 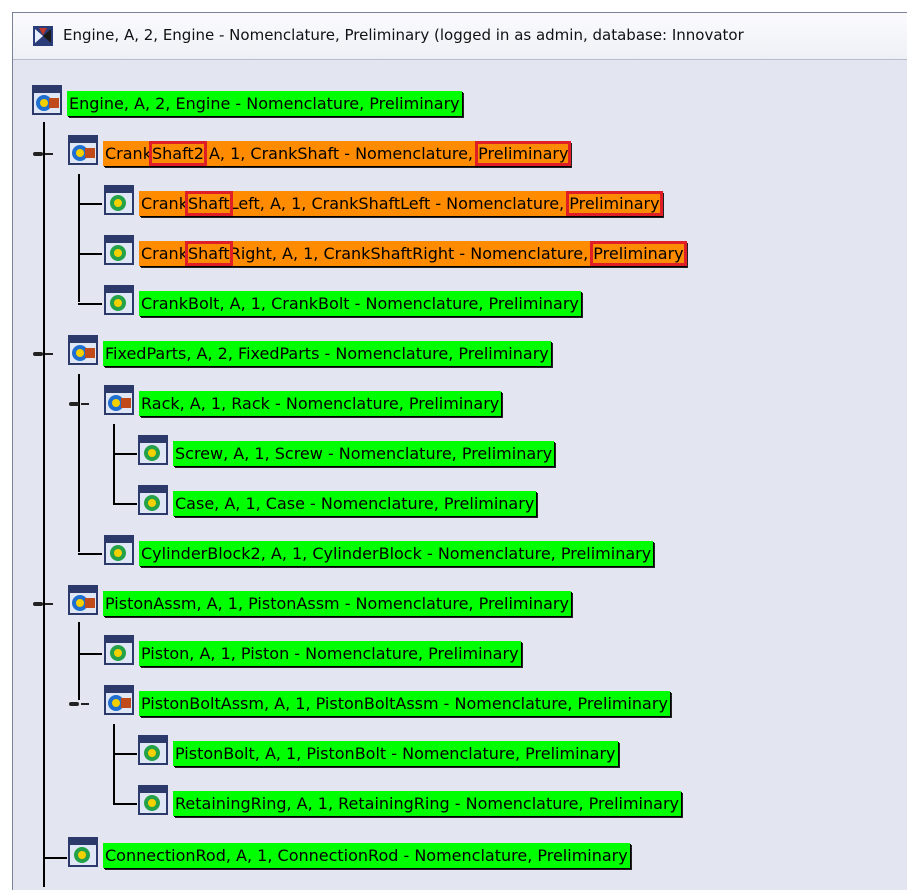 I want to click on collapse-toggle-pistonassm, so click(x=43, y=604).